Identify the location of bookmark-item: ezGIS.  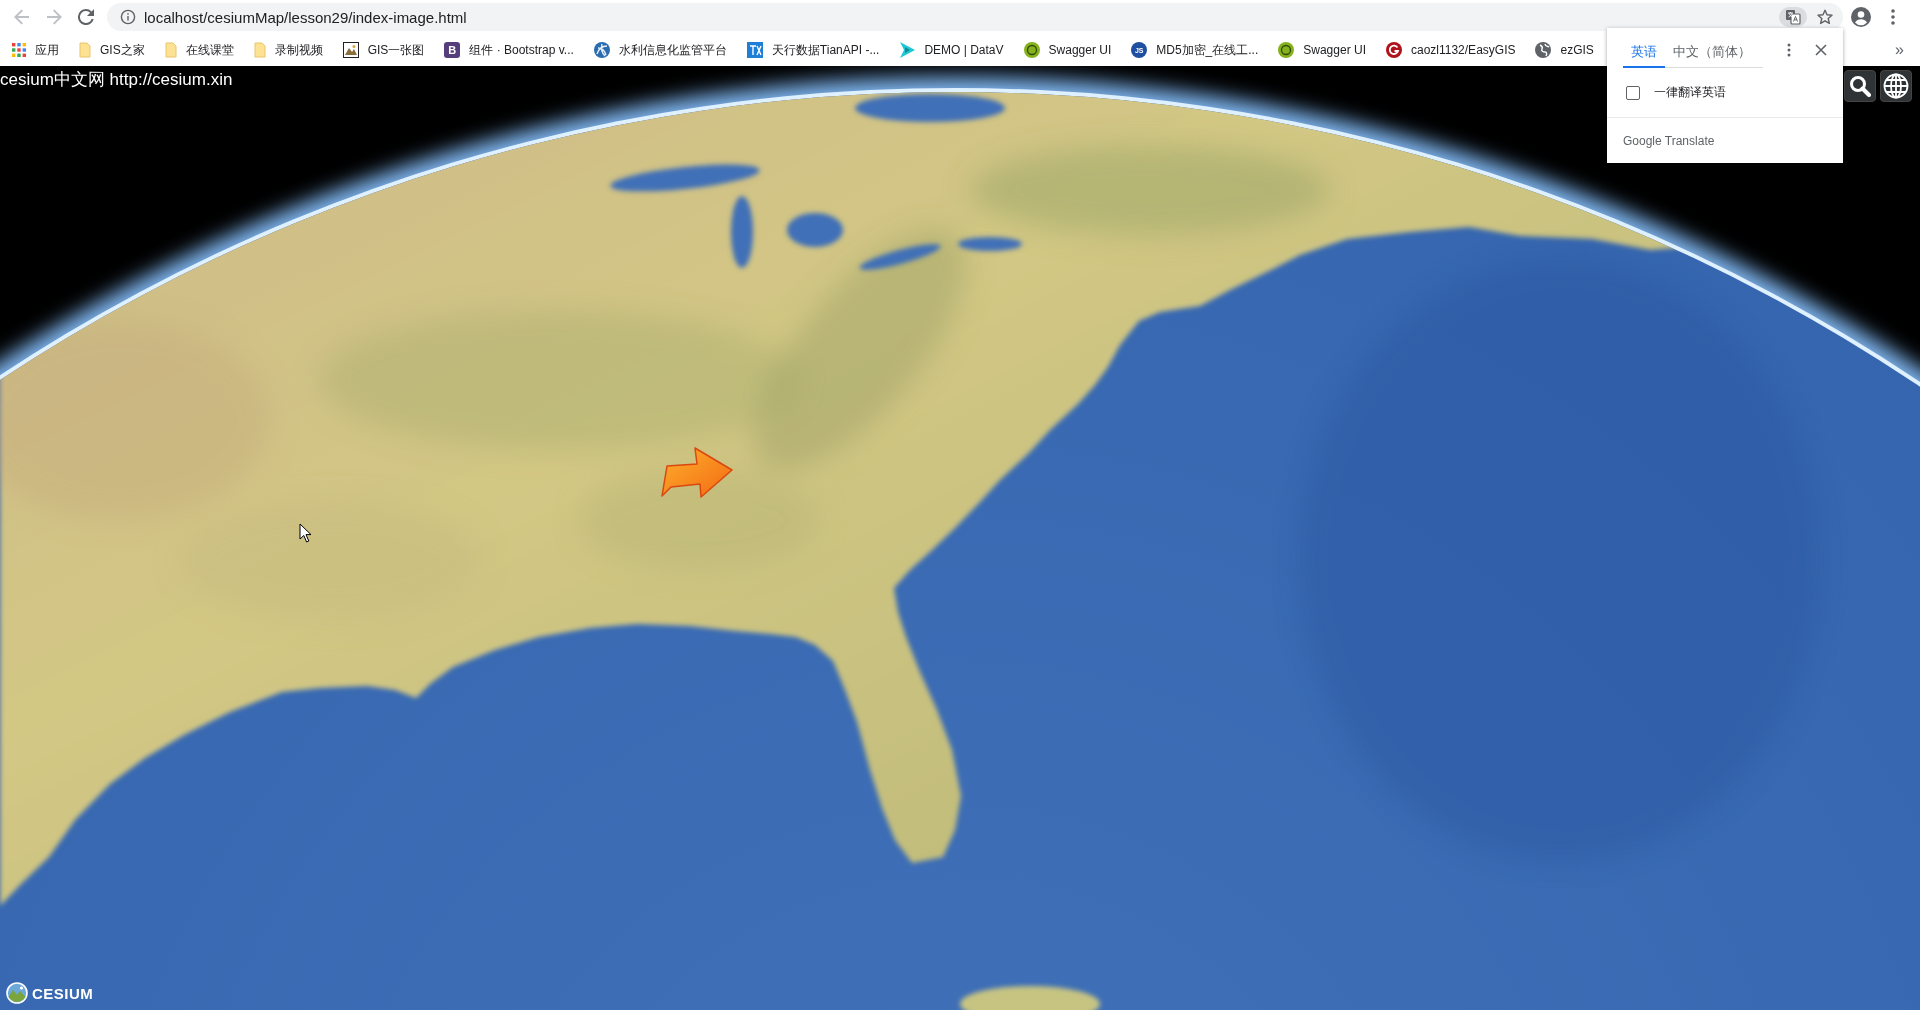
(1564, 50).